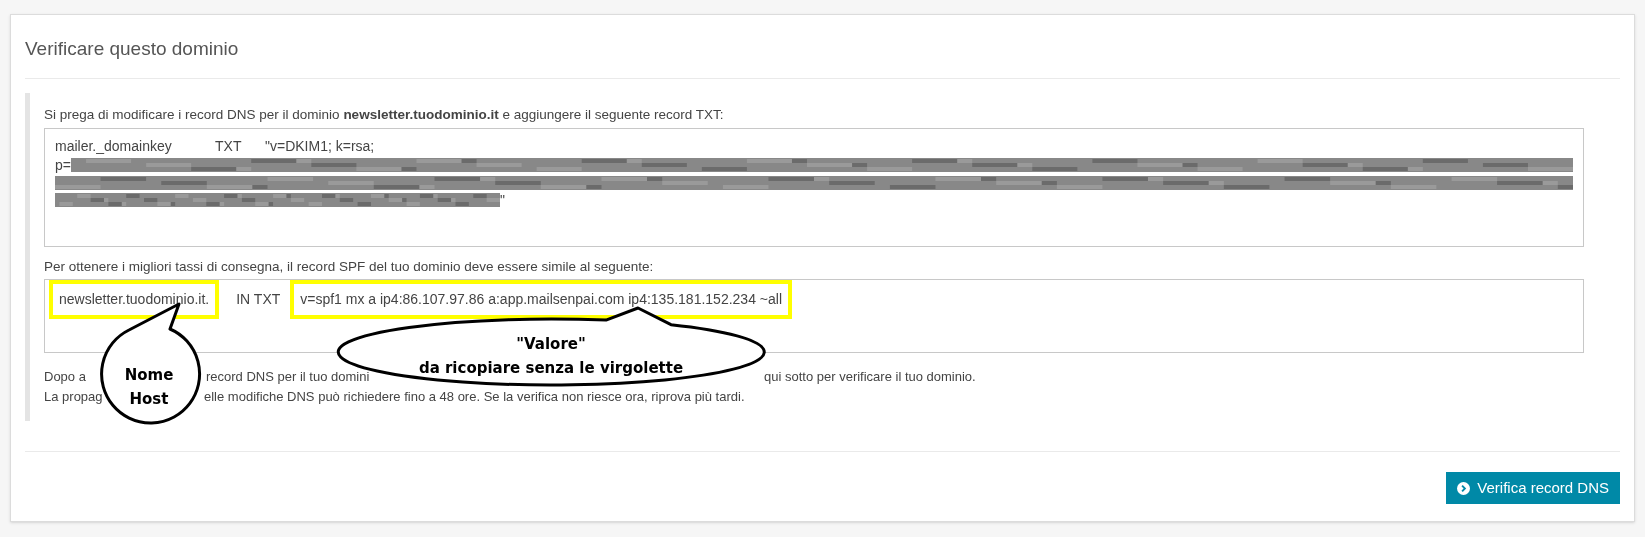 The image size is (1645, 537). Describe the element at coordinates (551, 368) in the screenshot. I see `callout-text: da ricopiare senza le virgolette` at that location.